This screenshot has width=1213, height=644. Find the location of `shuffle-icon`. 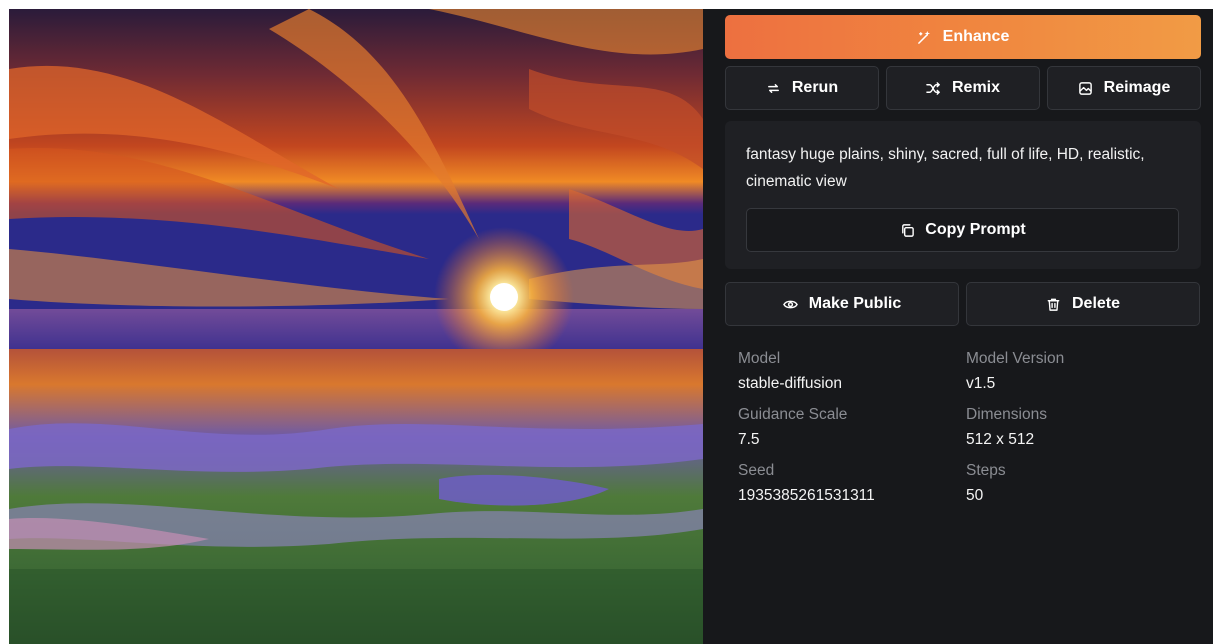

shuffle-icon is located at coordinates (934, 88).